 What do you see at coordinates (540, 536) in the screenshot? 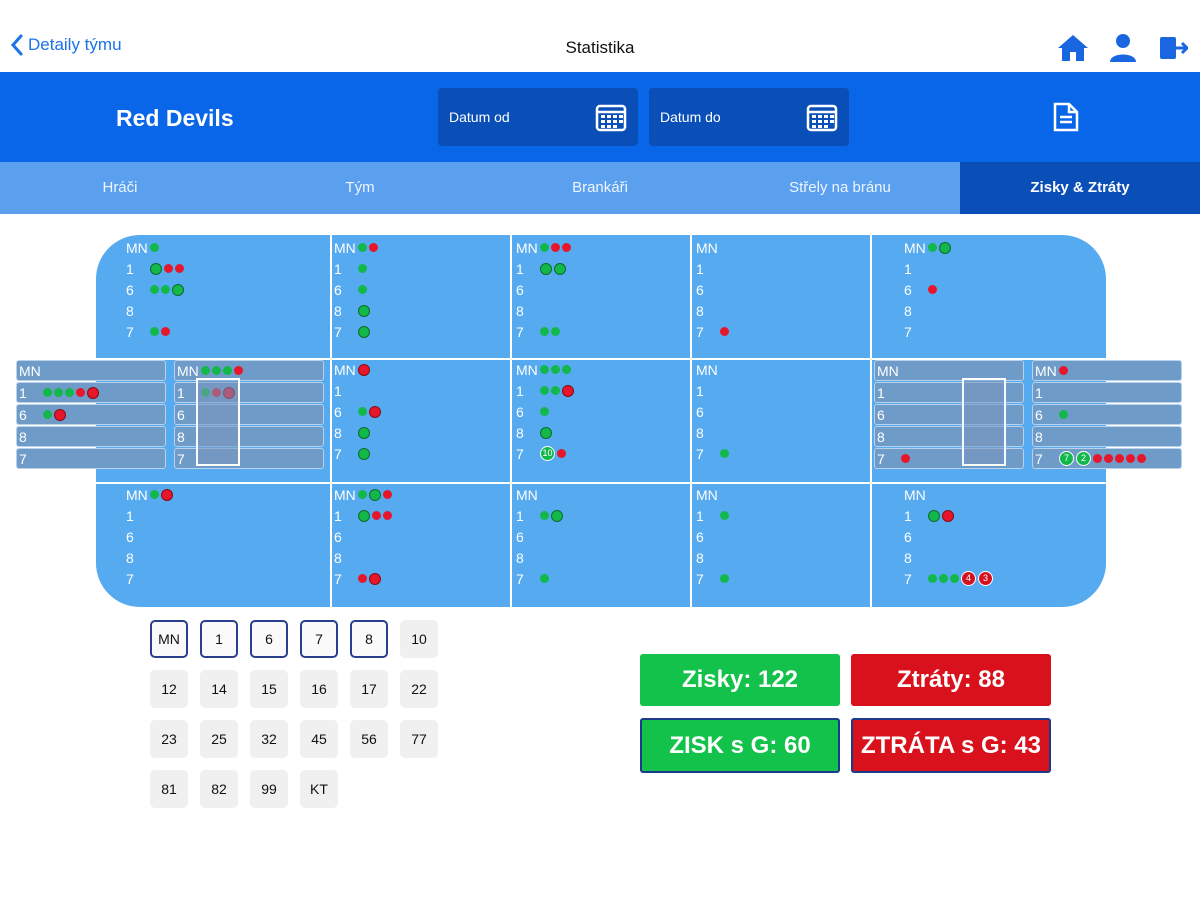
I see `zone-bot-3: MN 1 6 8 7` at bounding box center [540, 536].